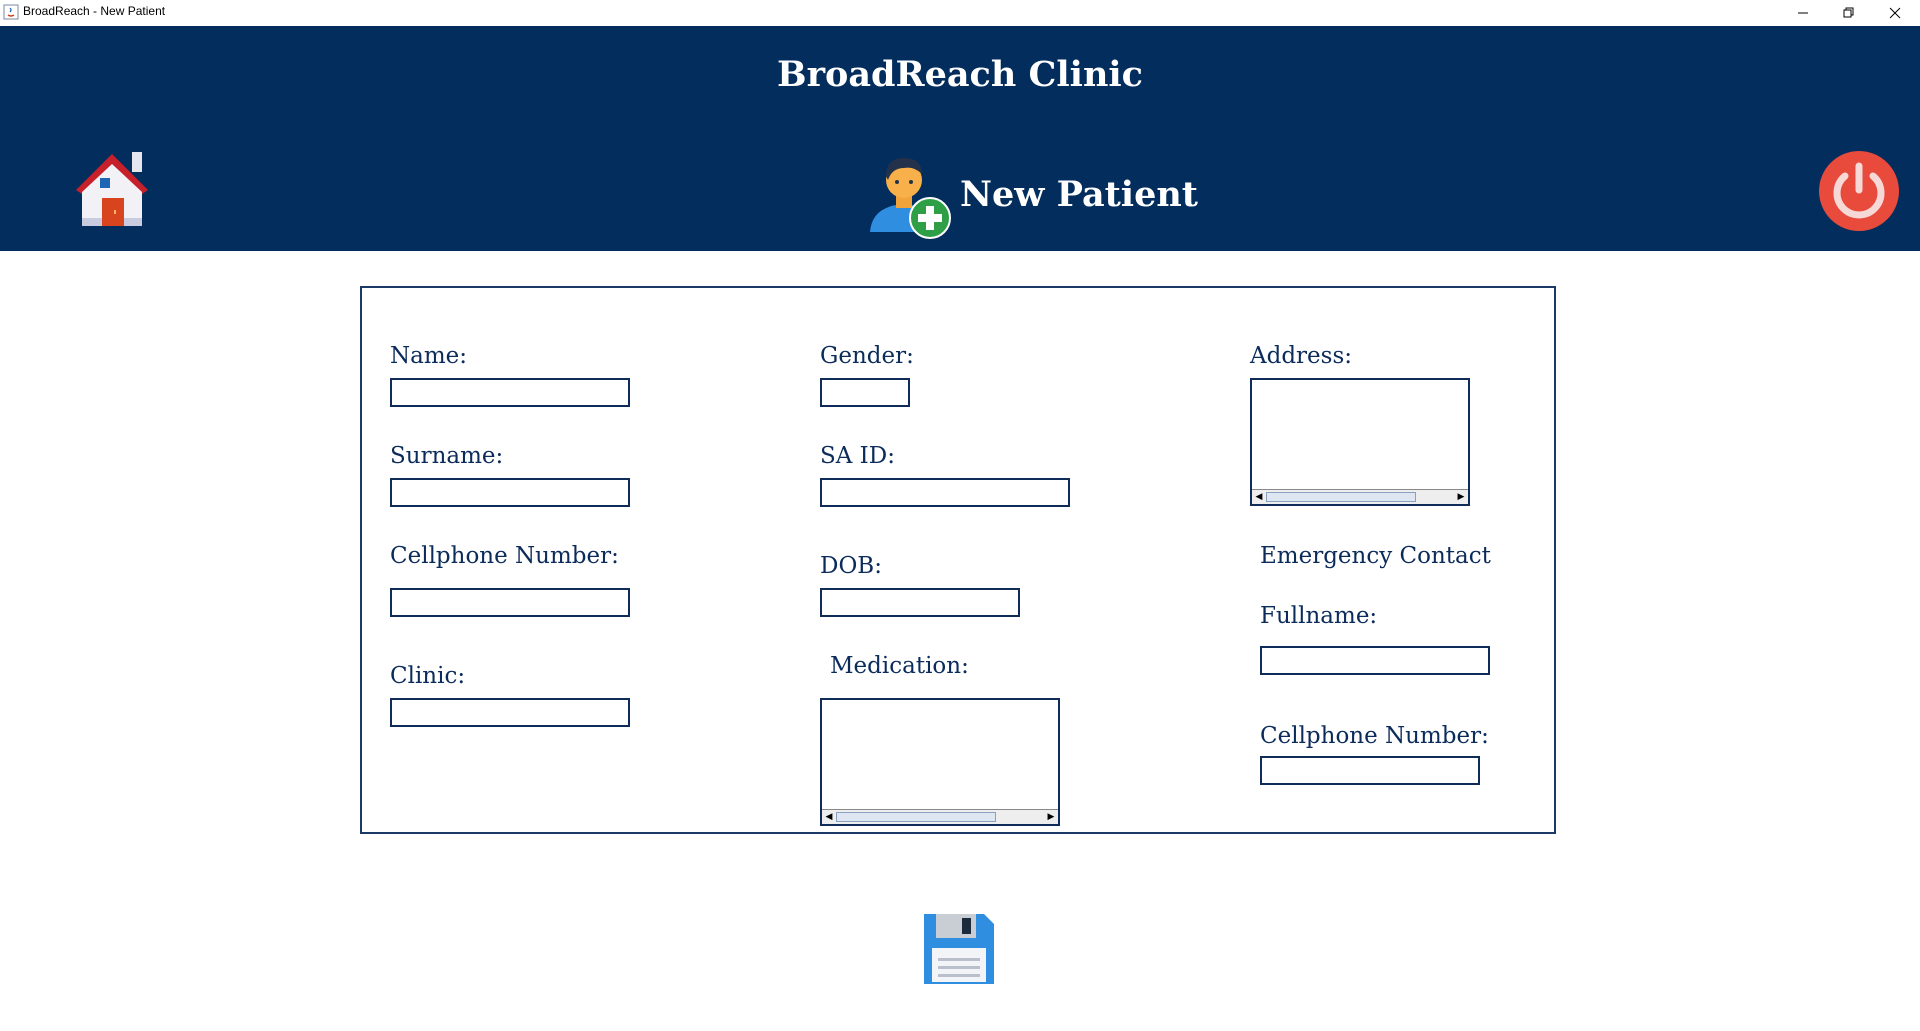 Image resolution: width=1920 pixels, height=1031 pixels. I want to click on restore-icon, so click(1848, 12).